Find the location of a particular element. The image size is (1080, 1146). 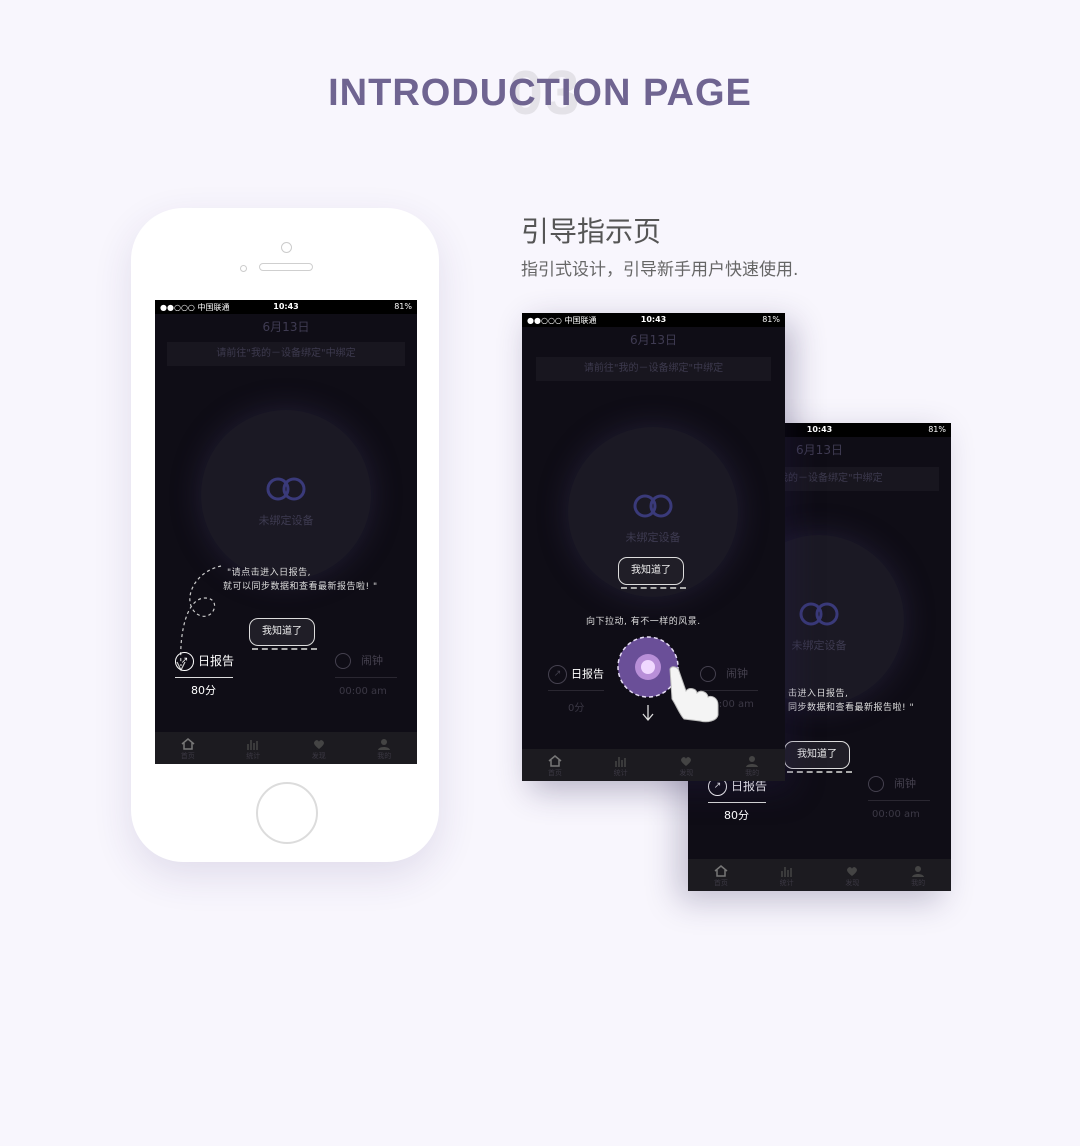

camera-icon is located at coordinates (286, 247).